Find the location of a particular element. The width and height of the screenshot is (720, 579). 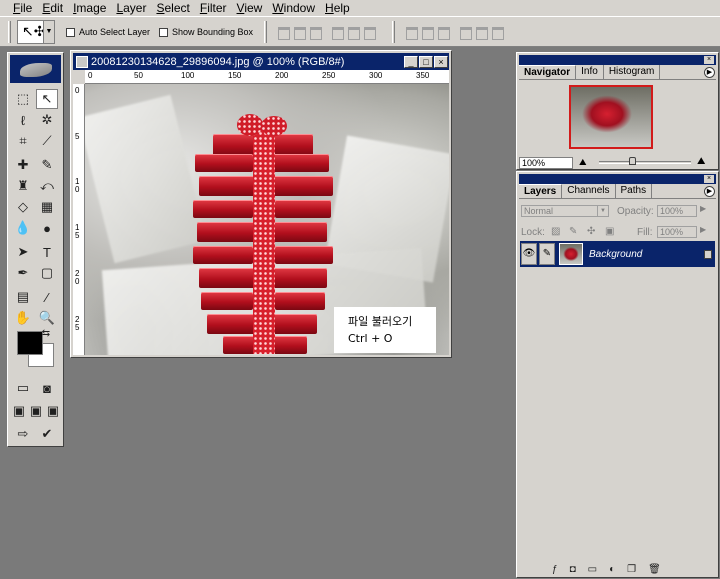

history-brush-tool-icon: ⤺ is located at coordinates (47, 186).